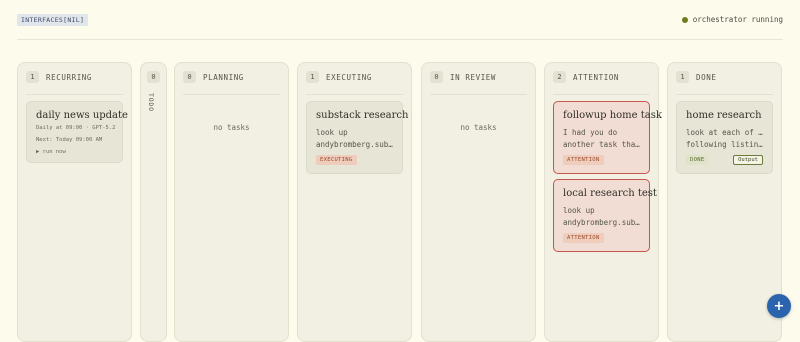  What do you see at coordinates (725, 132) in the screenshot?
I see `card-description-line: look at each of the` at bounding box center [725, 132].